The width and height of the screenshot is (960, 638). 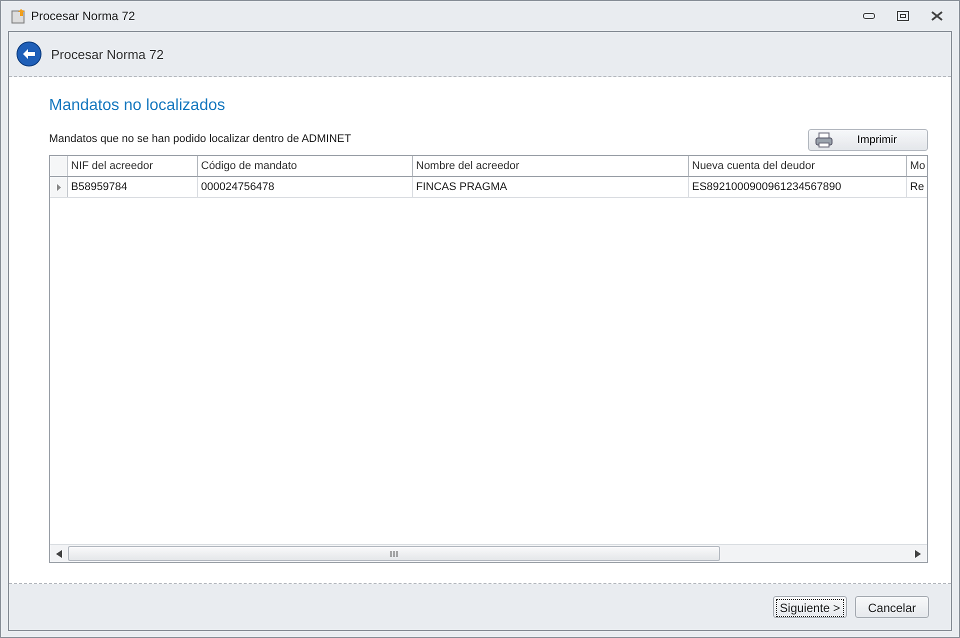 What do you see at coordinates (394, 553) in the screenshot?
I see `scrollbar-thumb` at bounding box center [394, 553].